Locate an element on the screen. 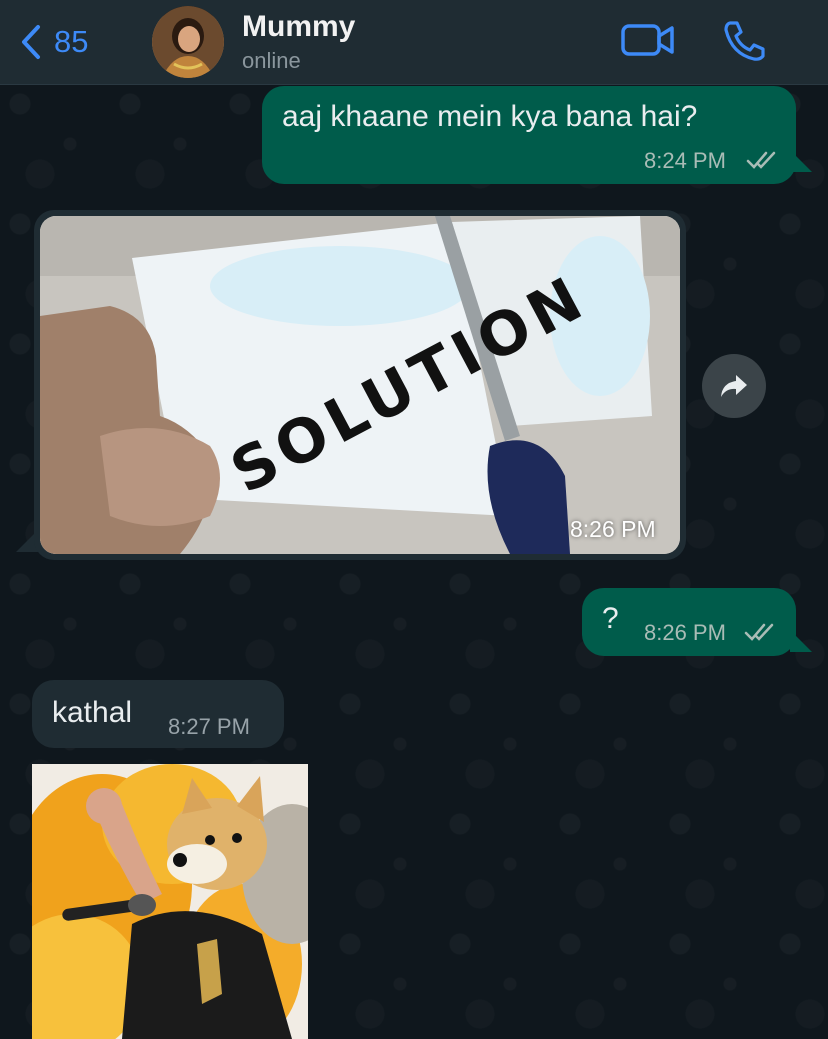  message-bubble-incoming: kathal 8:27 PM is located at coordinates (158, 714).